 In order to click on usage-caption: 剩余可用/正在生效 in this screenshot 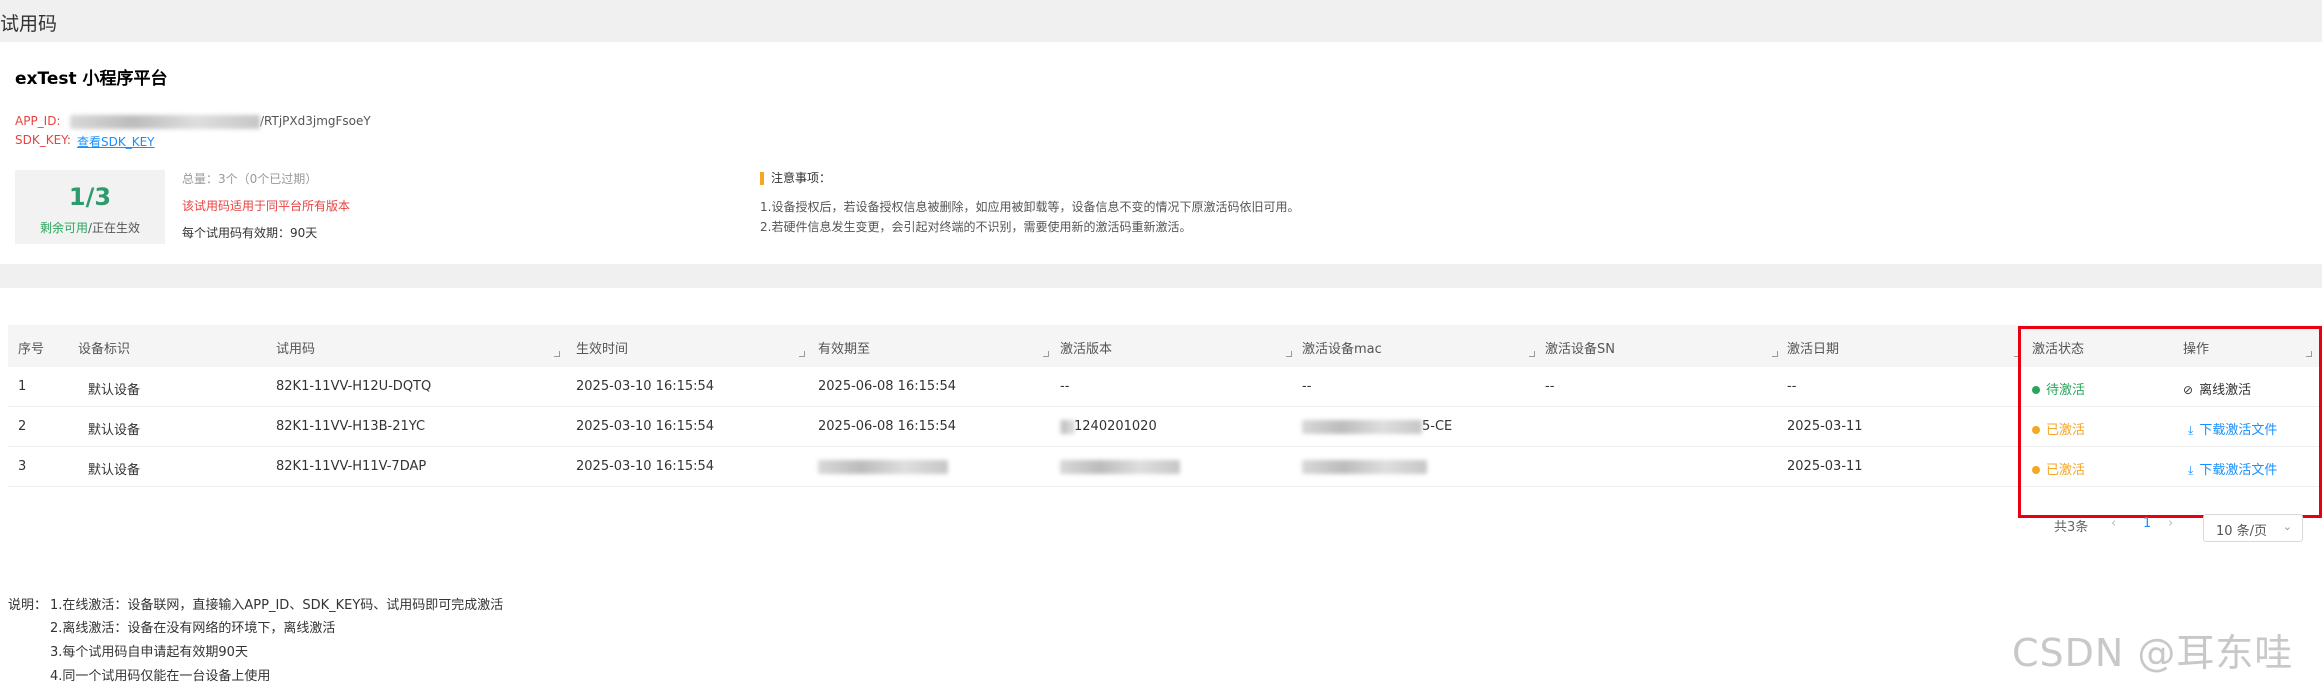, I will do `click(90, 228)`.